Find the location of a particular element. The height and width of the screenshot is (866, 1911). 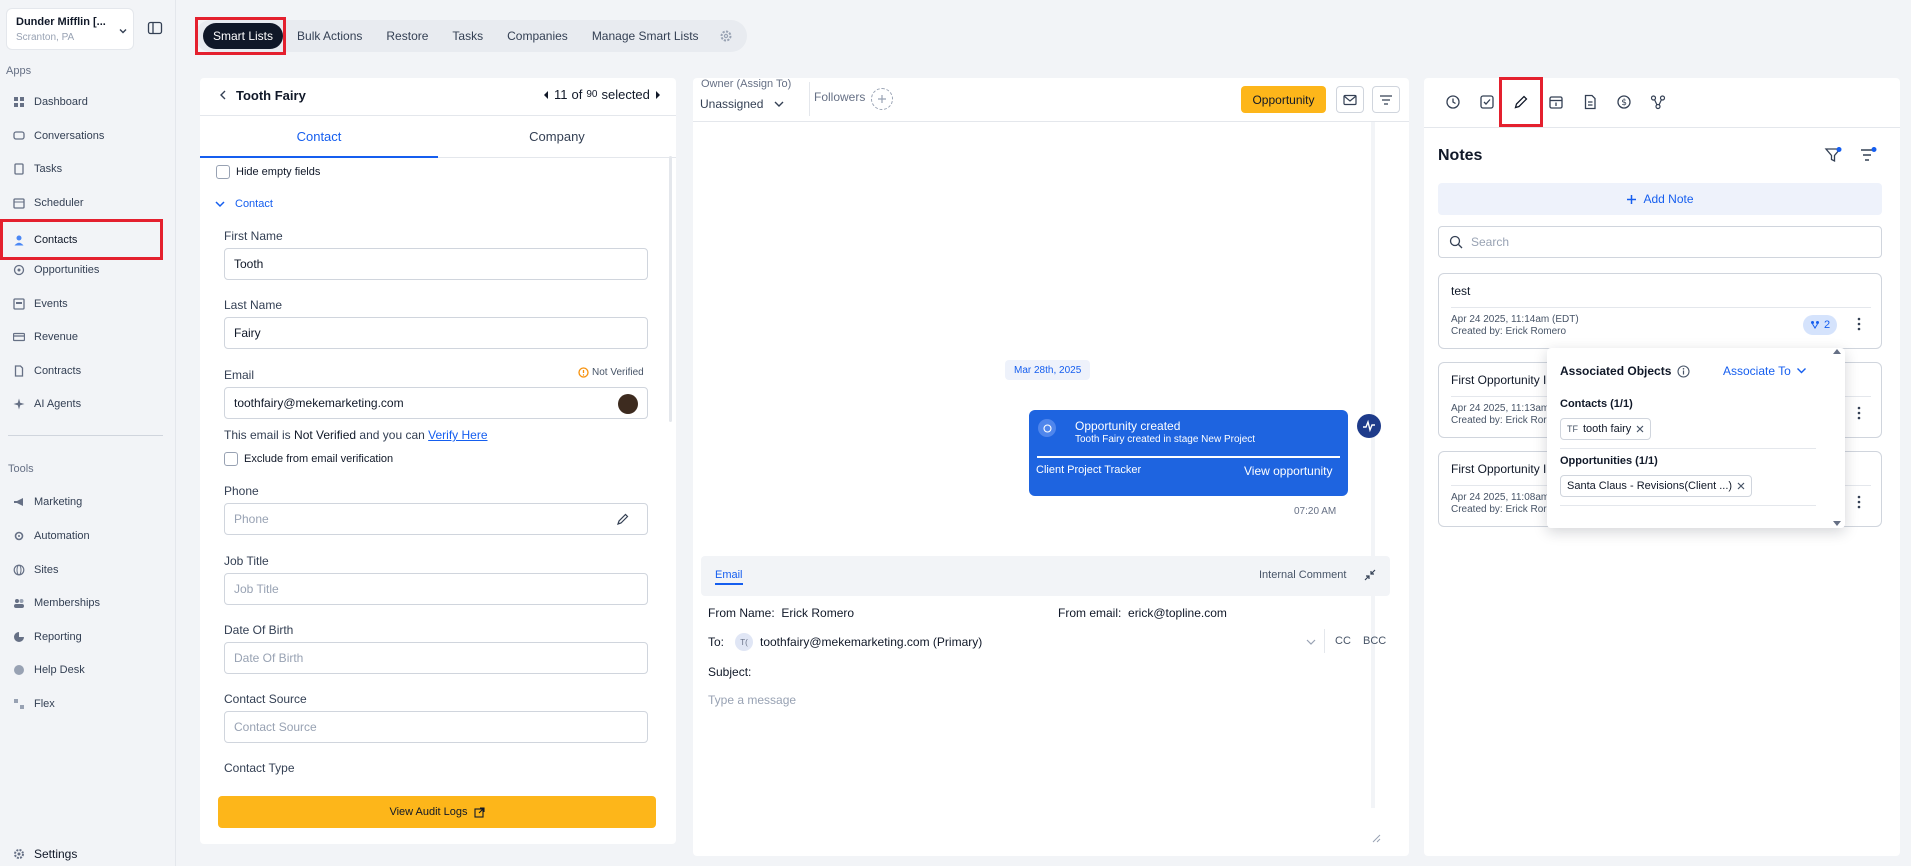

from-email-value: erick@topline.com is located at coordinates (1177, 613).